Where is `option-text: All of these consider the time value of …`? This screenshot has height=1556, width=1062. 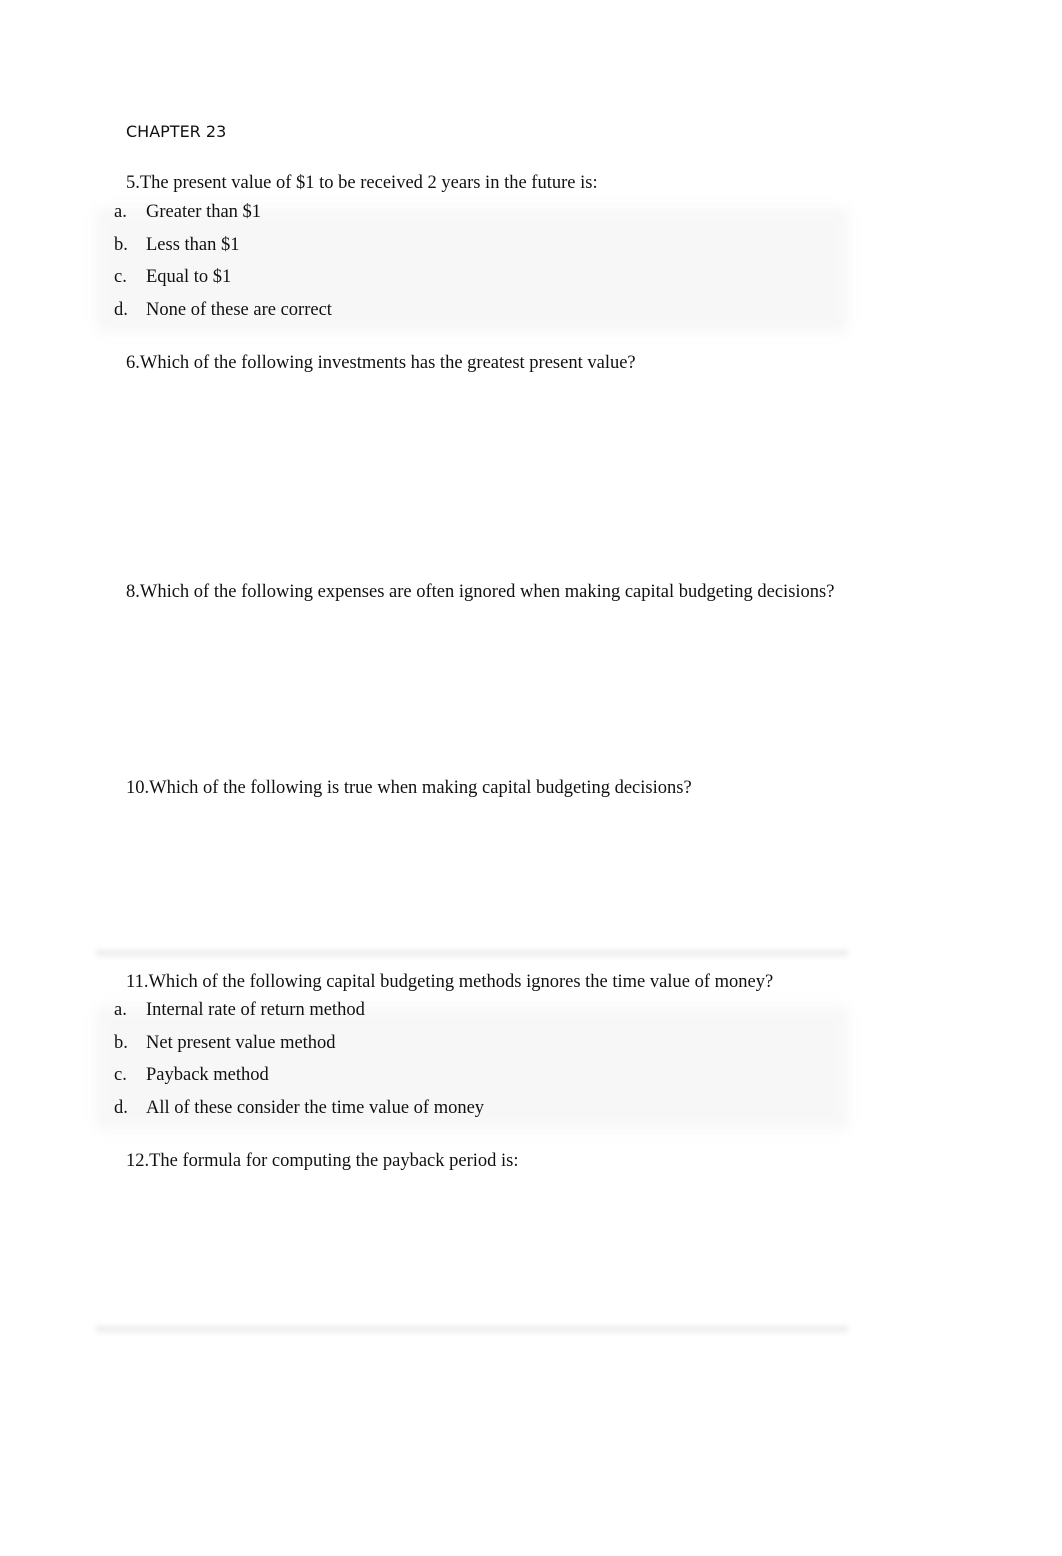
option-text: All of these consider the time value of … is located at coordinates (315, 1107).